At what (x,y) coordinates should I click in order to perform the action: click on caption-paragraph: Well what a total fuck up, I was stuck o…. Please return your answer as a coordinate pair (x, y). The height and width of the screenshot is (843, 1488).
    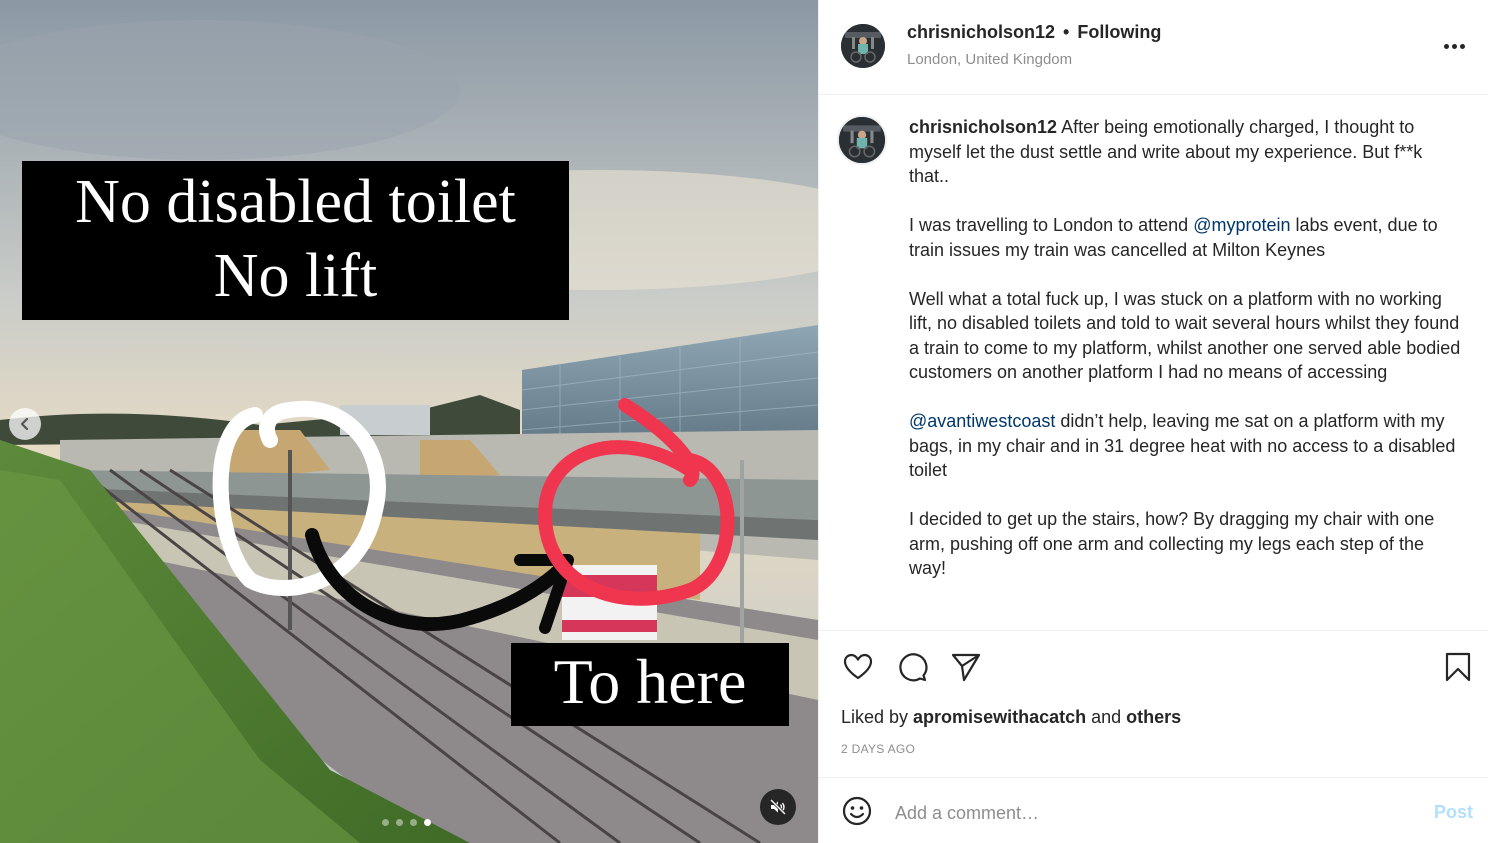
    Looking at the image, I should click on (1185, 335).